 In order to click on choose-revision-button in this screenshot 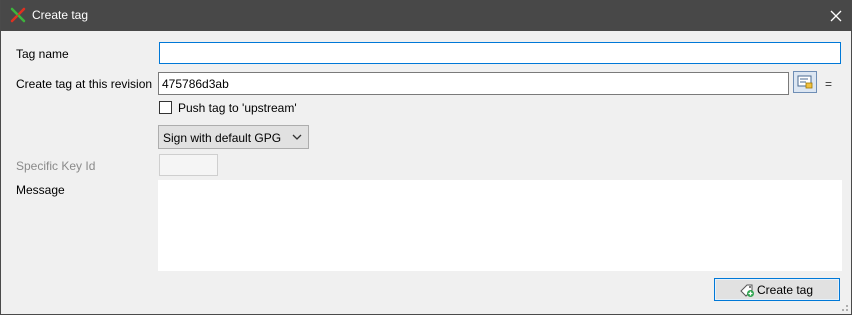, I will do `click(805, 82)`.